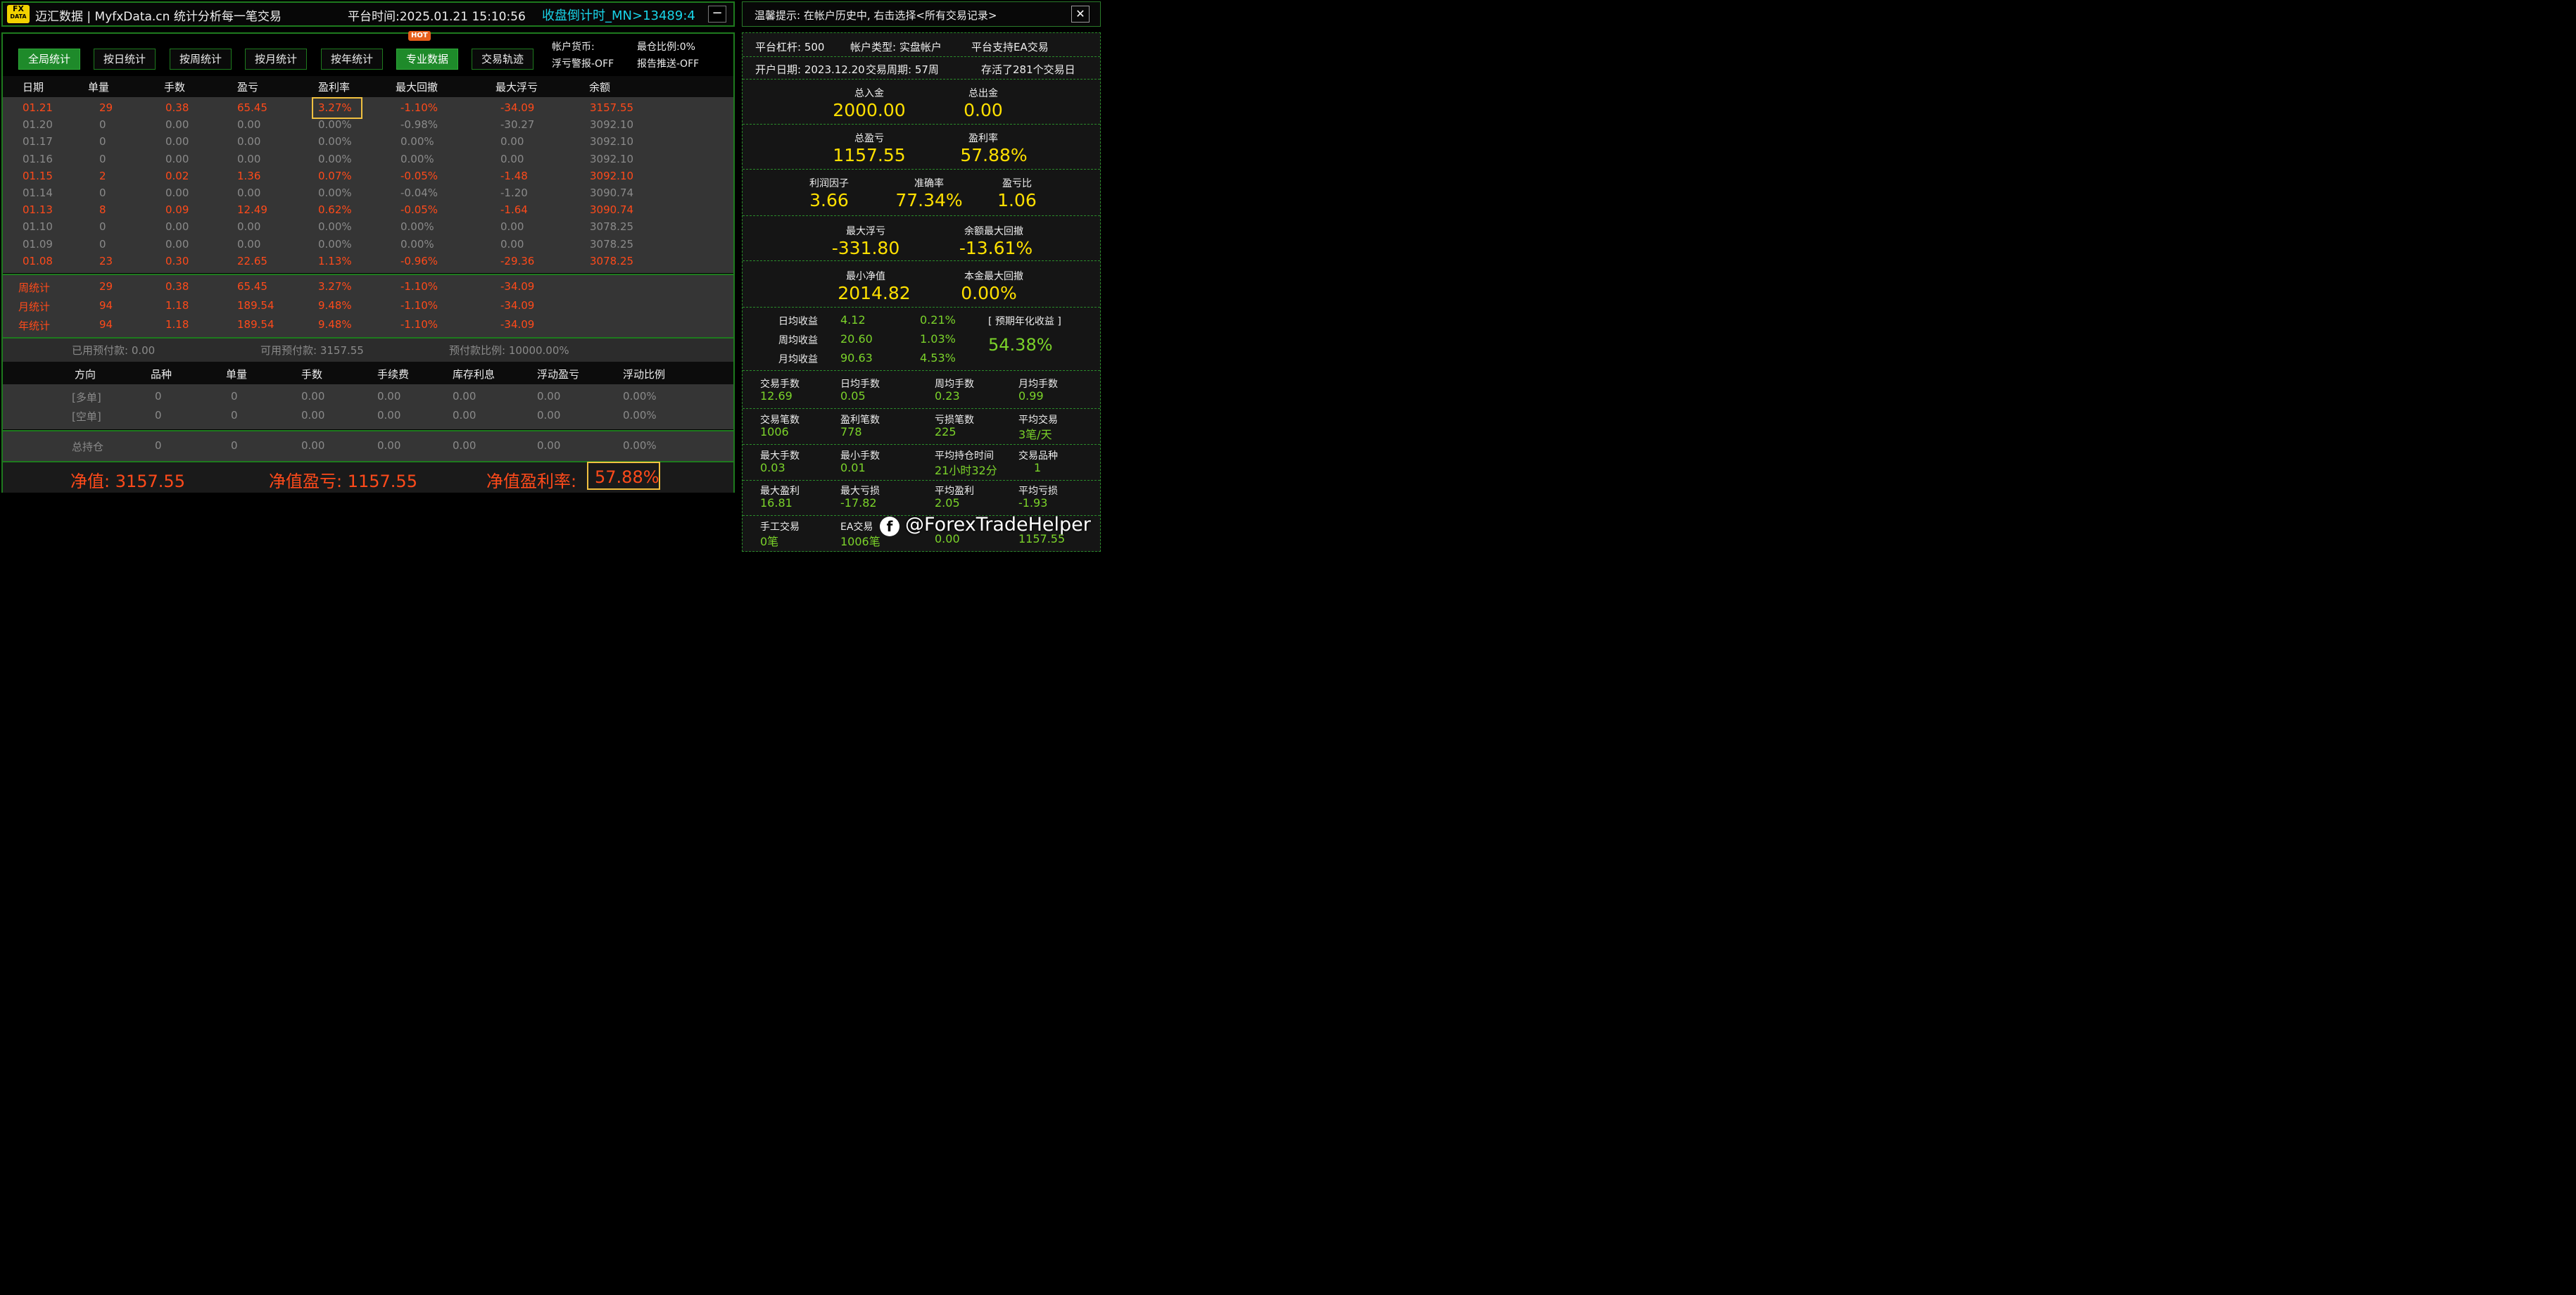 The image size is (2576, 1295). Describe the element at coordinates (102, 175) in the screenshot. I see `daily-cell-orders: 2` at that location.